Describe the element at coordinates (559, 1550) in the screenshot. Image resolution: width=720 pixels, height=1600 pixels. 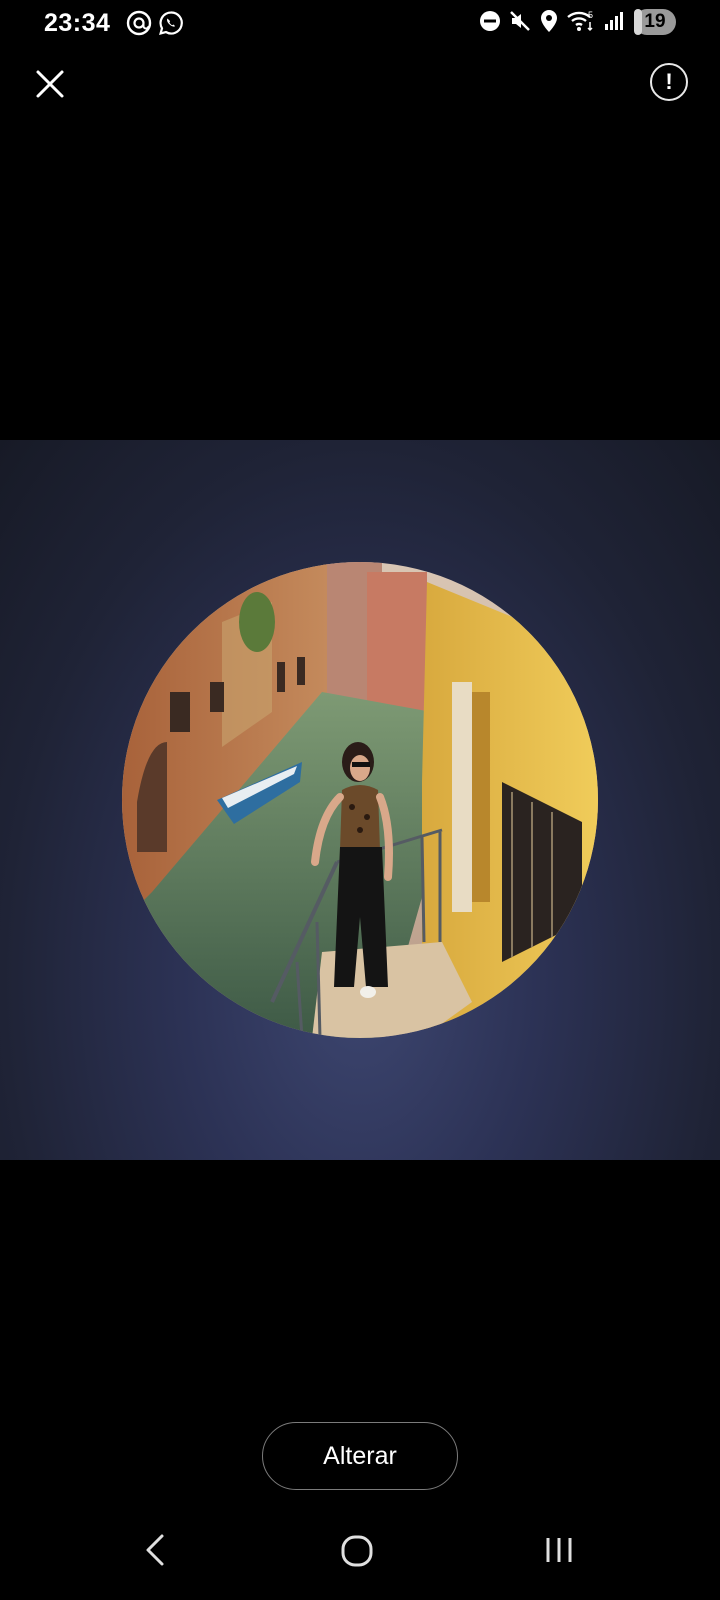
I see `recents-icon` at that location.